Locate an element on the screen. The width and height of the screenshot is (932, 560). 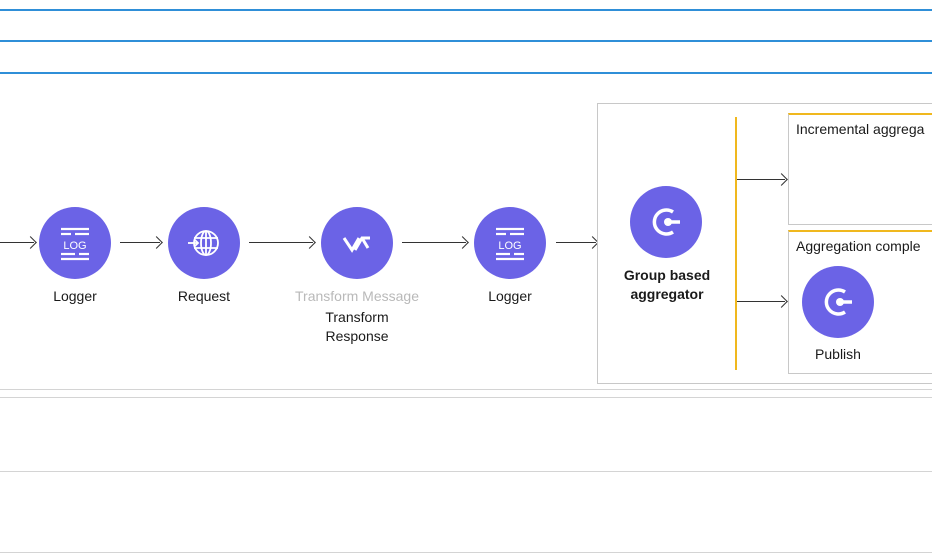
route-title: Aggregation comple is located at coordinates (858, 246).